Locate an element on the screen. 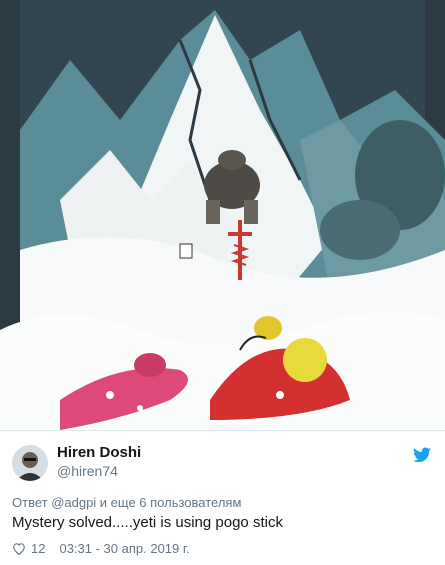  timestamp: 03:31 - 30 апр. 2019 г. is located at coordinates (124, 548).